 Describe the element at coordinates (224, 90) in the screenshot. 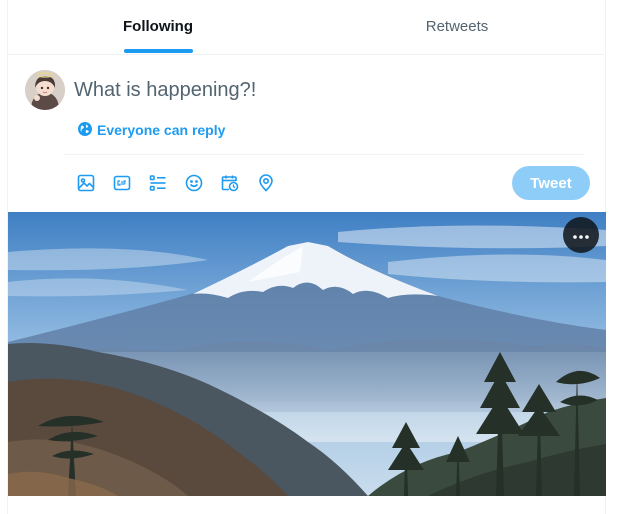

I see `compose-input` at that location.